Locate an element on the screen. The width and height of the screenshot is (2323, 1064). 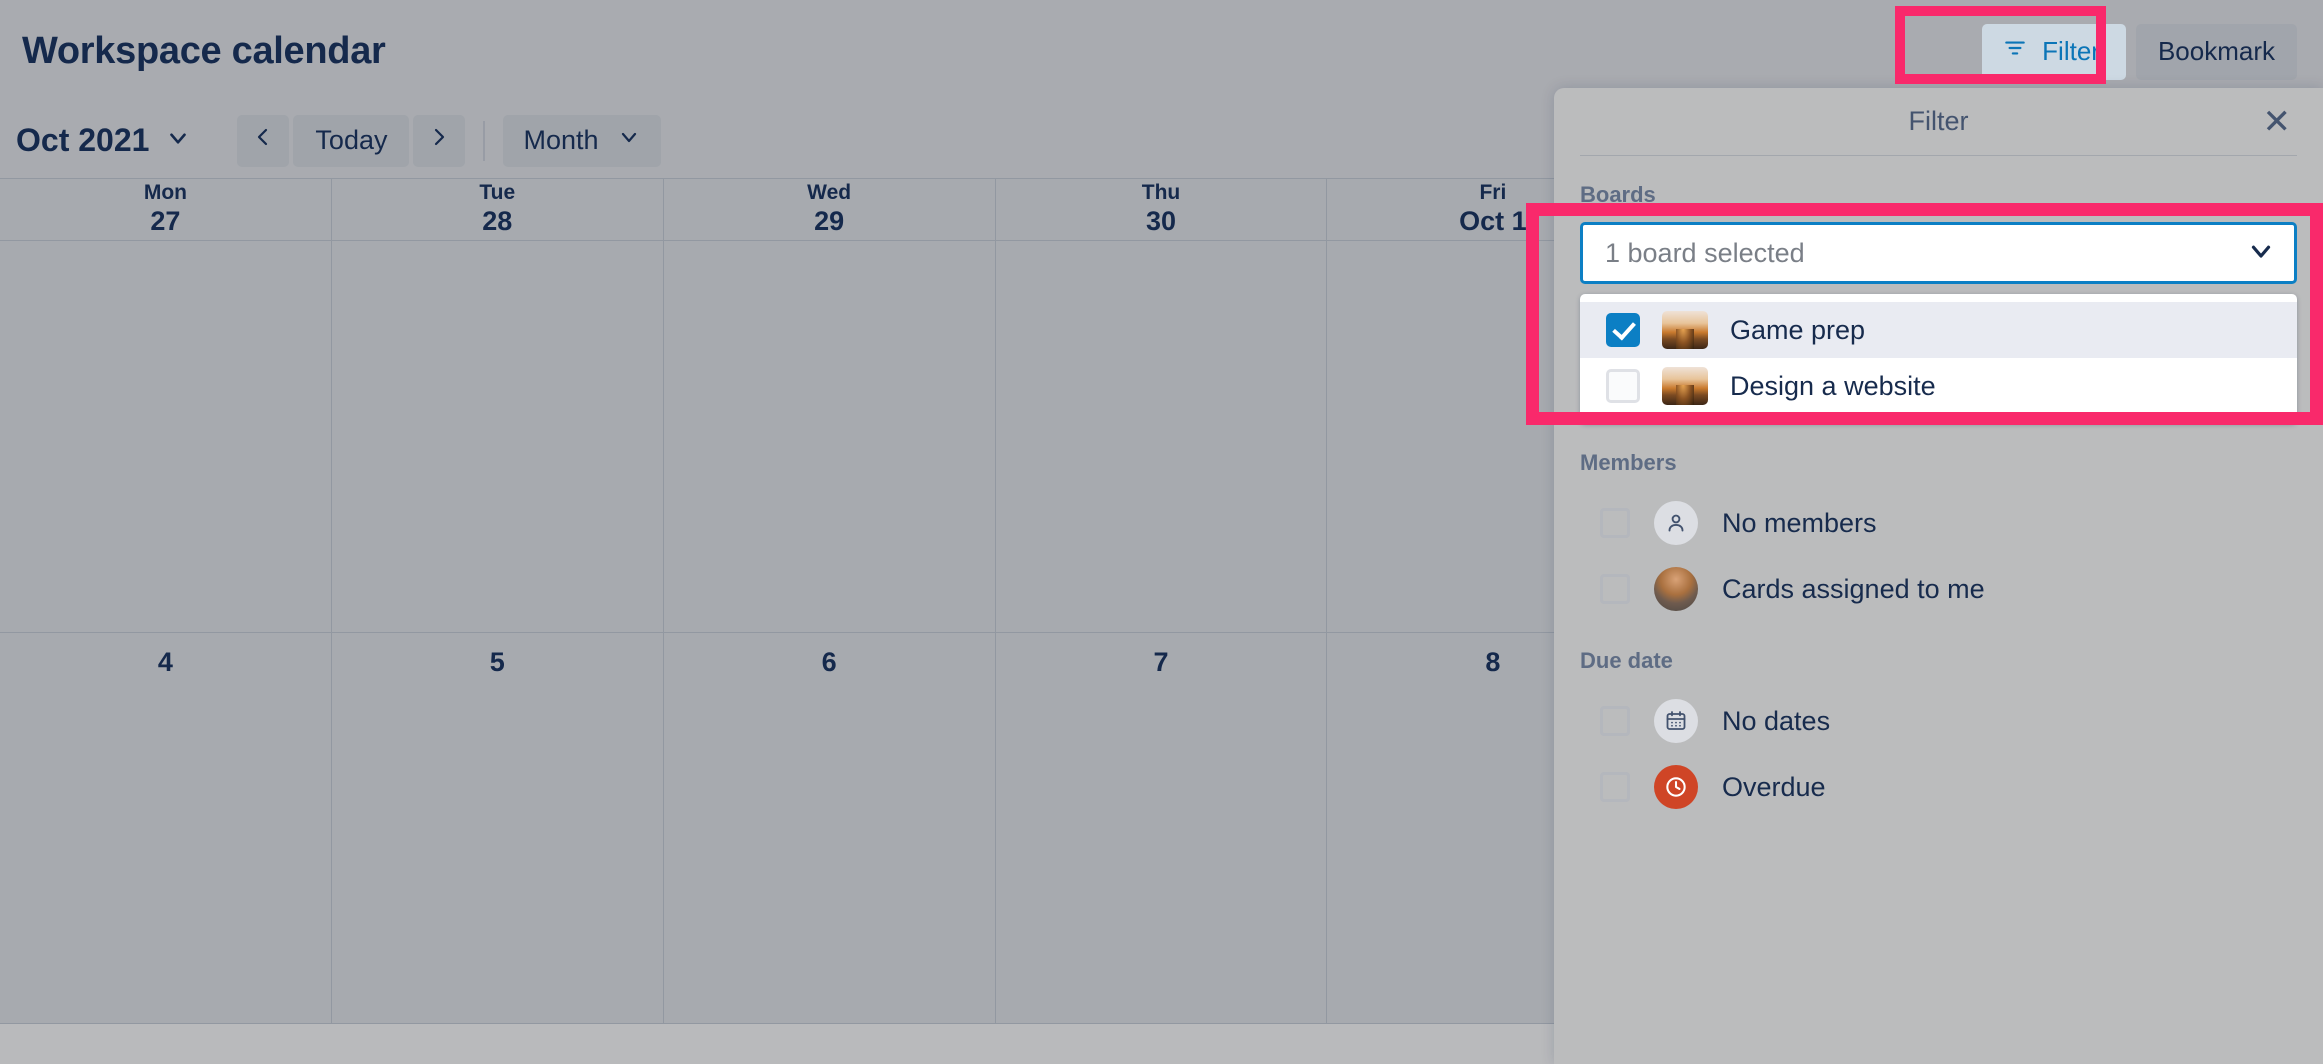
calendar-day-header: Wed 29 is located at coordinates (830, 209).